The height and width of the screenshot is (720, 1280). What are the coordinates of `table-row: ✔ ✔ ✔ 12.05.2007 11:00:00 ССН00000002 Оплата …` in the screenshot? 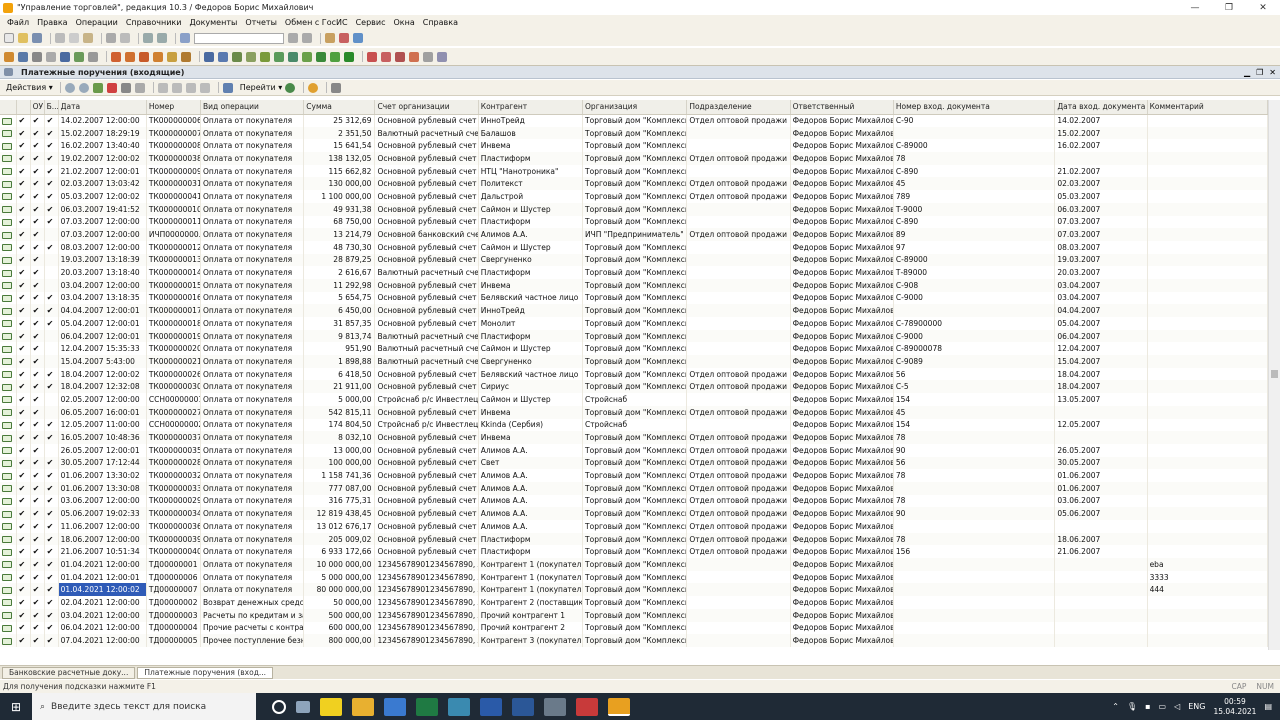 It's located at (634, 425).